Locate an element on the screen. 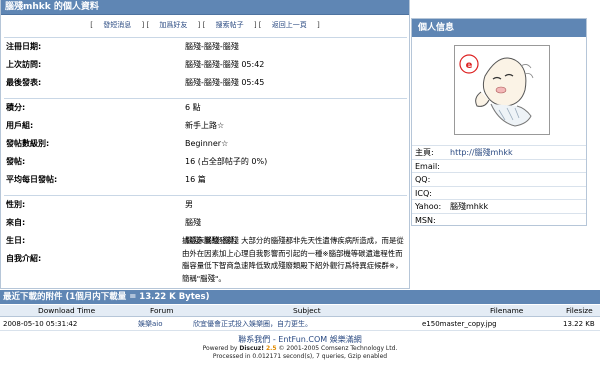  registered-value: 腦殘-腦殘-腦殘 is located at coordinates (212, 46).